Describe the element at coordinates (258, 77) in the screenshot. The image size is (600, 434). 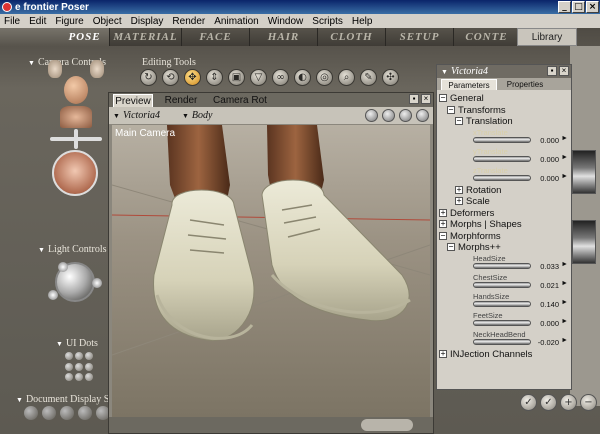
I see `taper-tool-icon: ▽` at that location.